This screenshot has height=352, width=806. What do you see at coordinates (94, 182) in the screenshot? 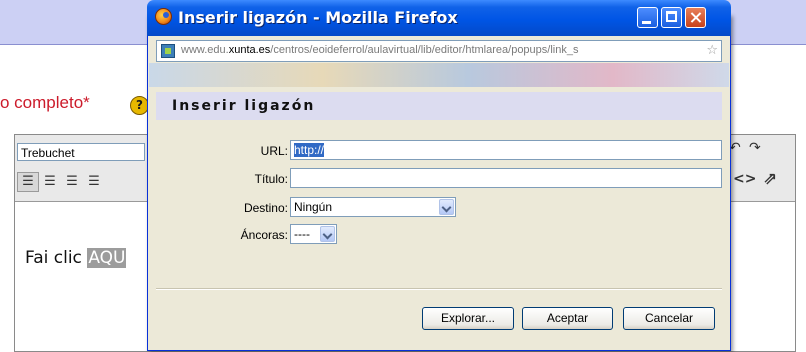
I see `align-justify-icon: ☰` at bounding box center [94, 182].